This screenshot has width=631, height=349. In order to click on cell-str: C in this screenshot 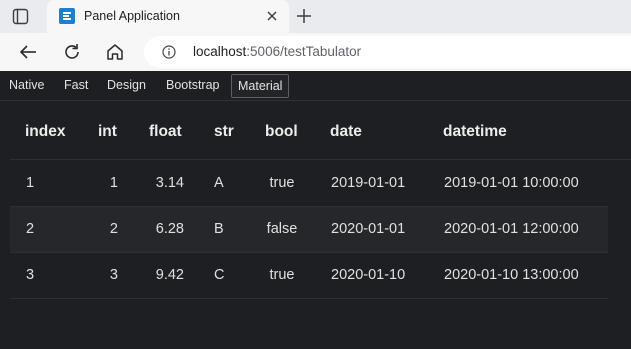, I will do `click(219, 275)`.